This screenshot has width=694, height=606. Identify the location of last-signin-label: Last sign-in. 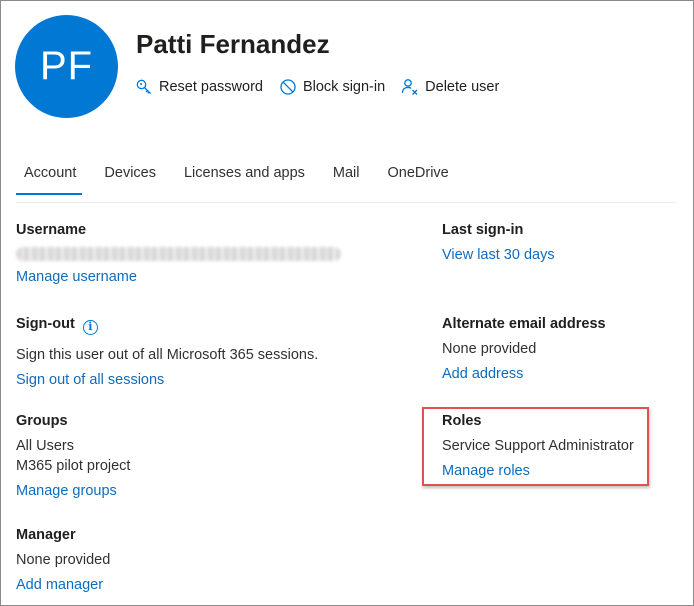
(483, 230).